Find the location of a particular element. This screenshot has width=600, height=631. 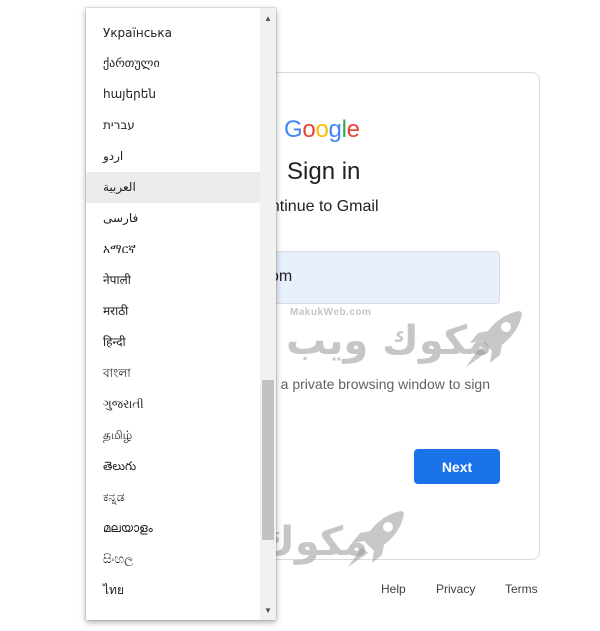

help-link: Help is located at coordinates (393, 589).